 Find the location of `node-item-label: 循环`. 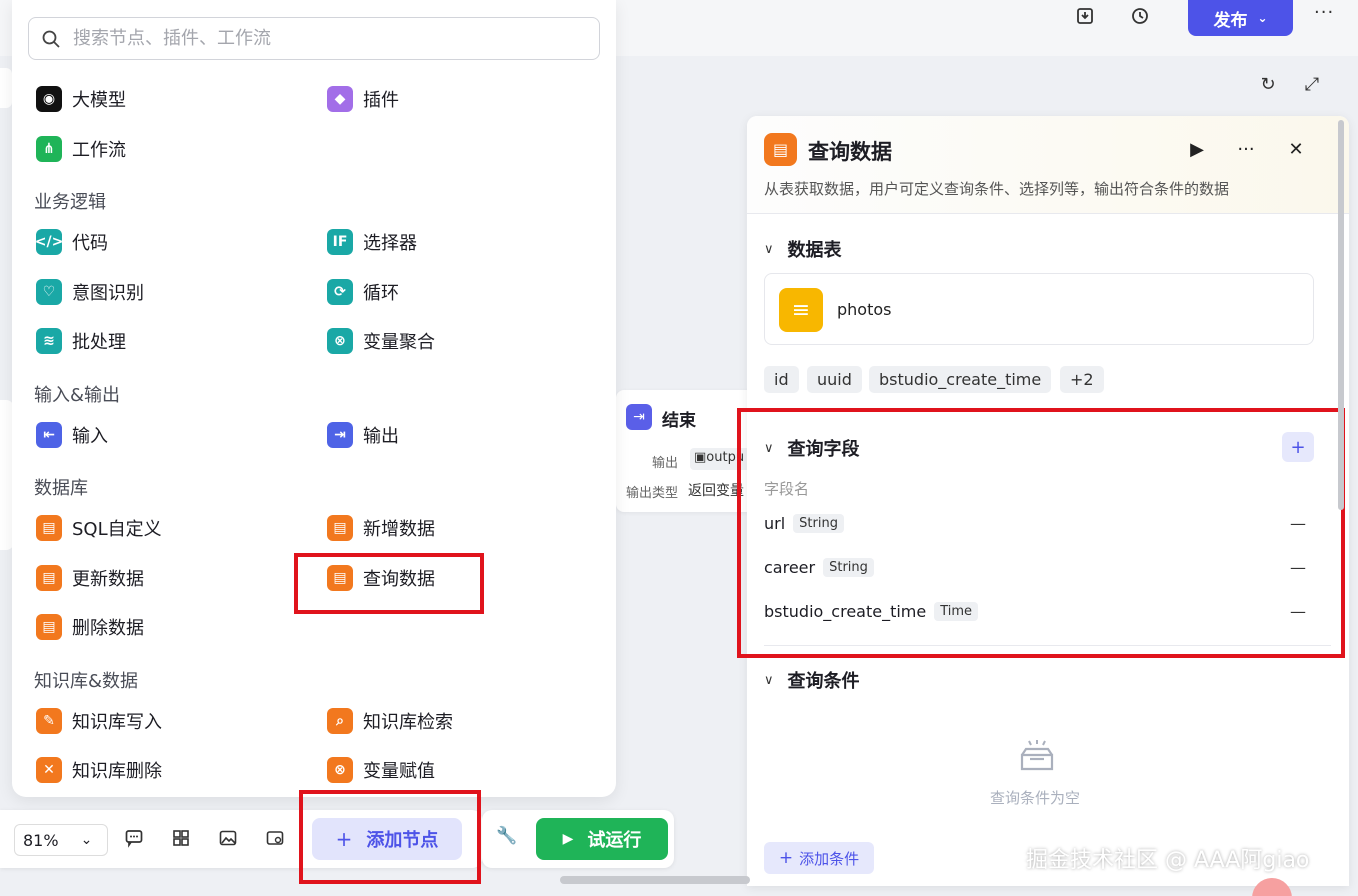

node-item-label: 循环 is located at coordinates (381, 293).